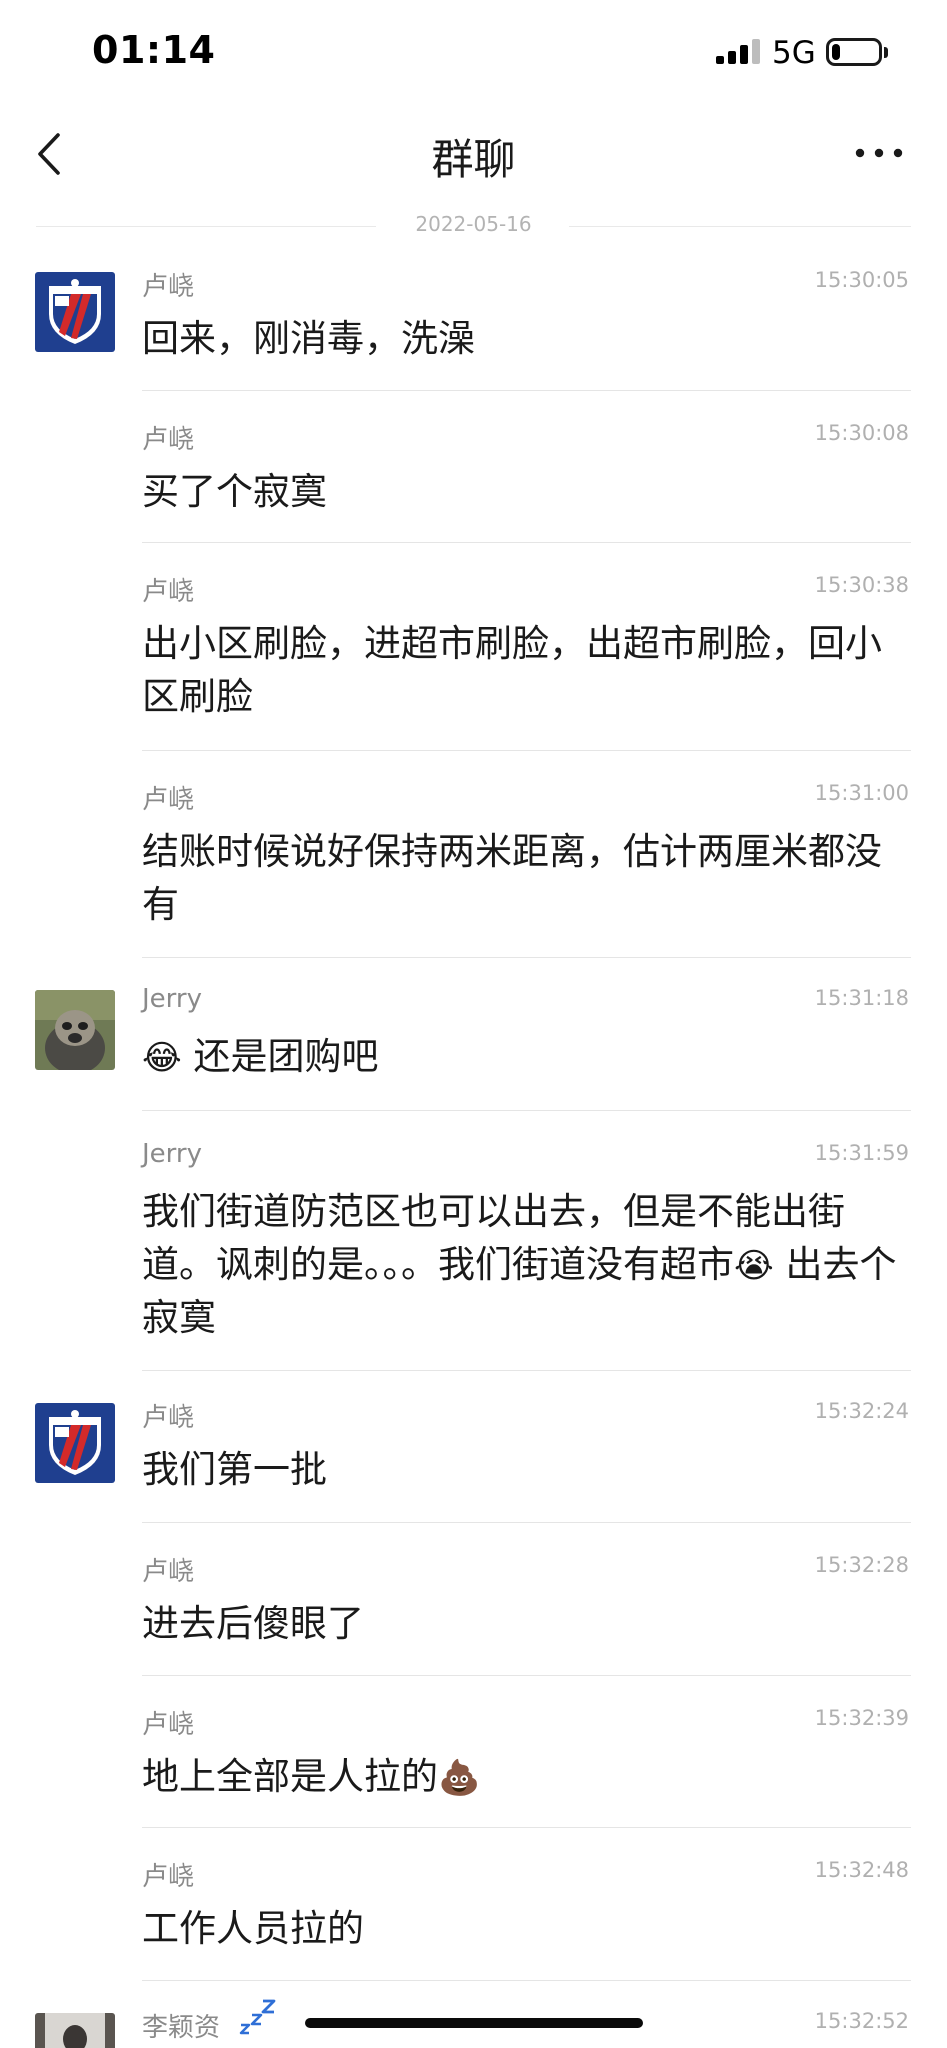 This screenshot has height=2048, width=947. I want to click on date-divider: 2022-05-16, so click(473, 226).